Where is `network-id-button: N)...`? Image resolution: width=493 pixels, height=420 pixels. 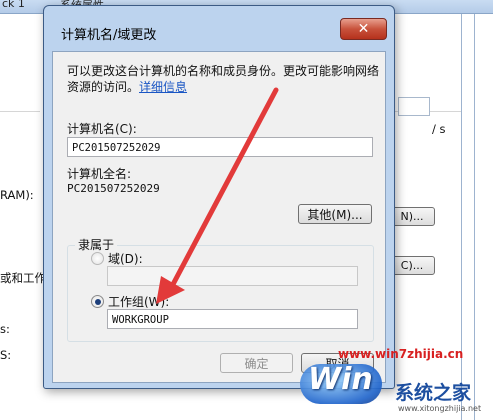
network-id-button: N)... is located at coordinates (412, 216).